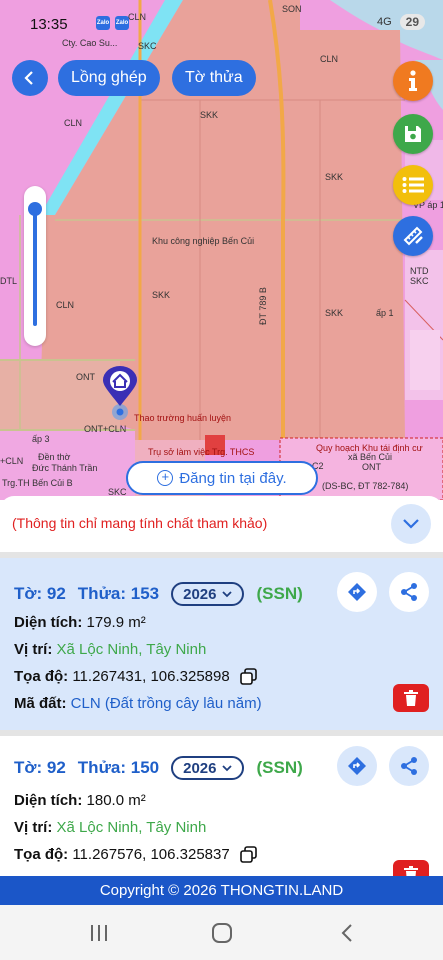 This screenshot has height=960, width=443. Describe the element at coordinates (12, 461) in the screenshot. I see `map-label: +CLN` at that location.